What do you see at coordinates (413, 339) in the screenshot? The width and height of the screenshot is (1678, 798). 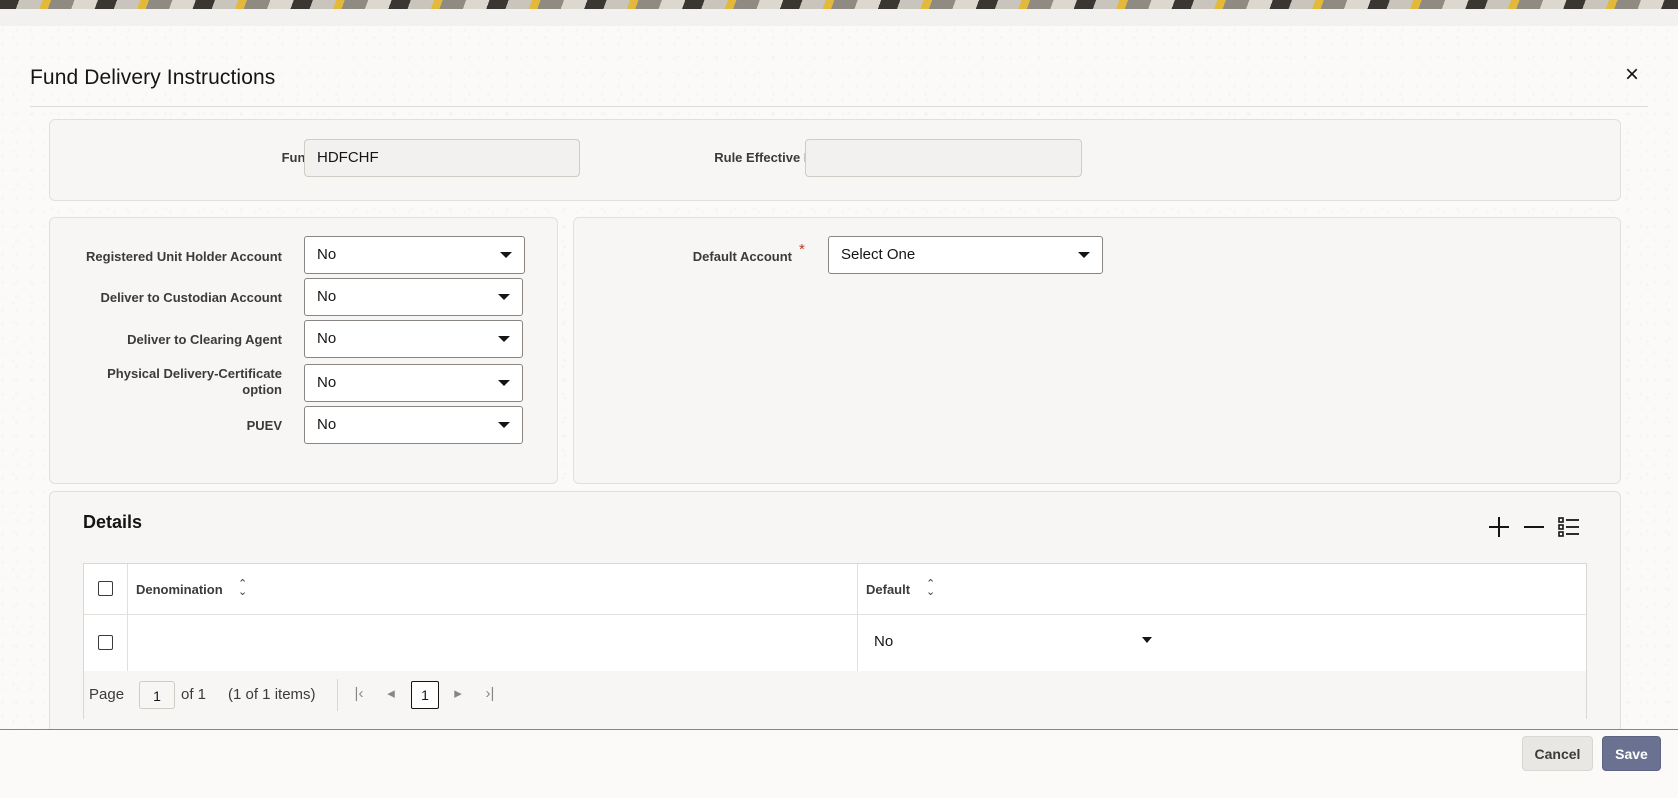 I see `deliver-clearing-agent-select: No` at bounding box center [413, 339].